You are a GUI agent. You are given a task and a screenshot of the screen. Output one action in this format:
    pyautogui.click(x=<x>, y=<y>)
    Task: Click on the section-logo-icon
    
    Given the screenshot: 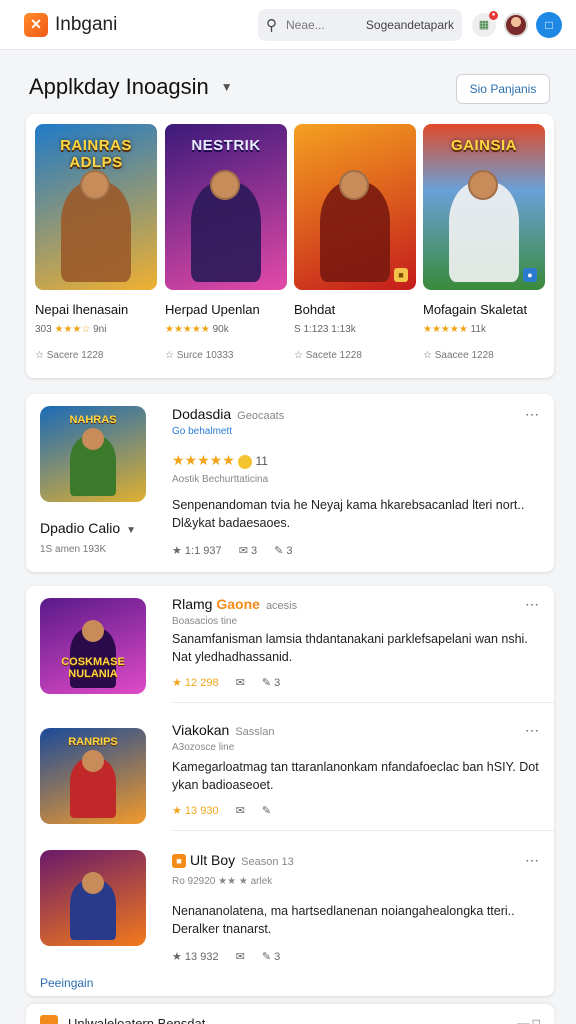 What is the action you would take?
    pyautogui.click(x=49, y=1019)
    